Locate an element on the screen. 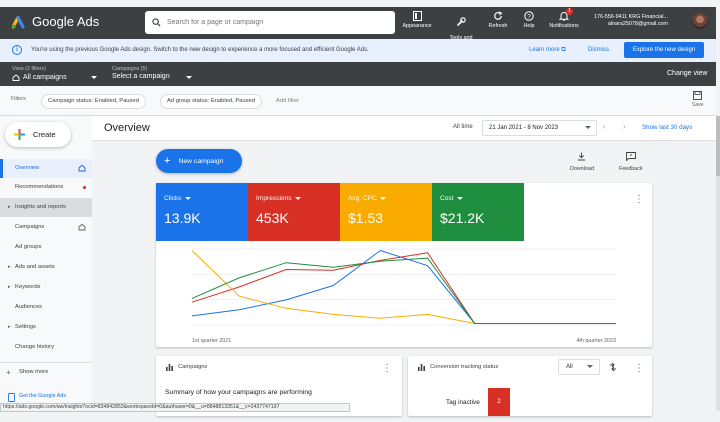  campaigns-card-title: Campaigns is located at coordinates (193, 367).